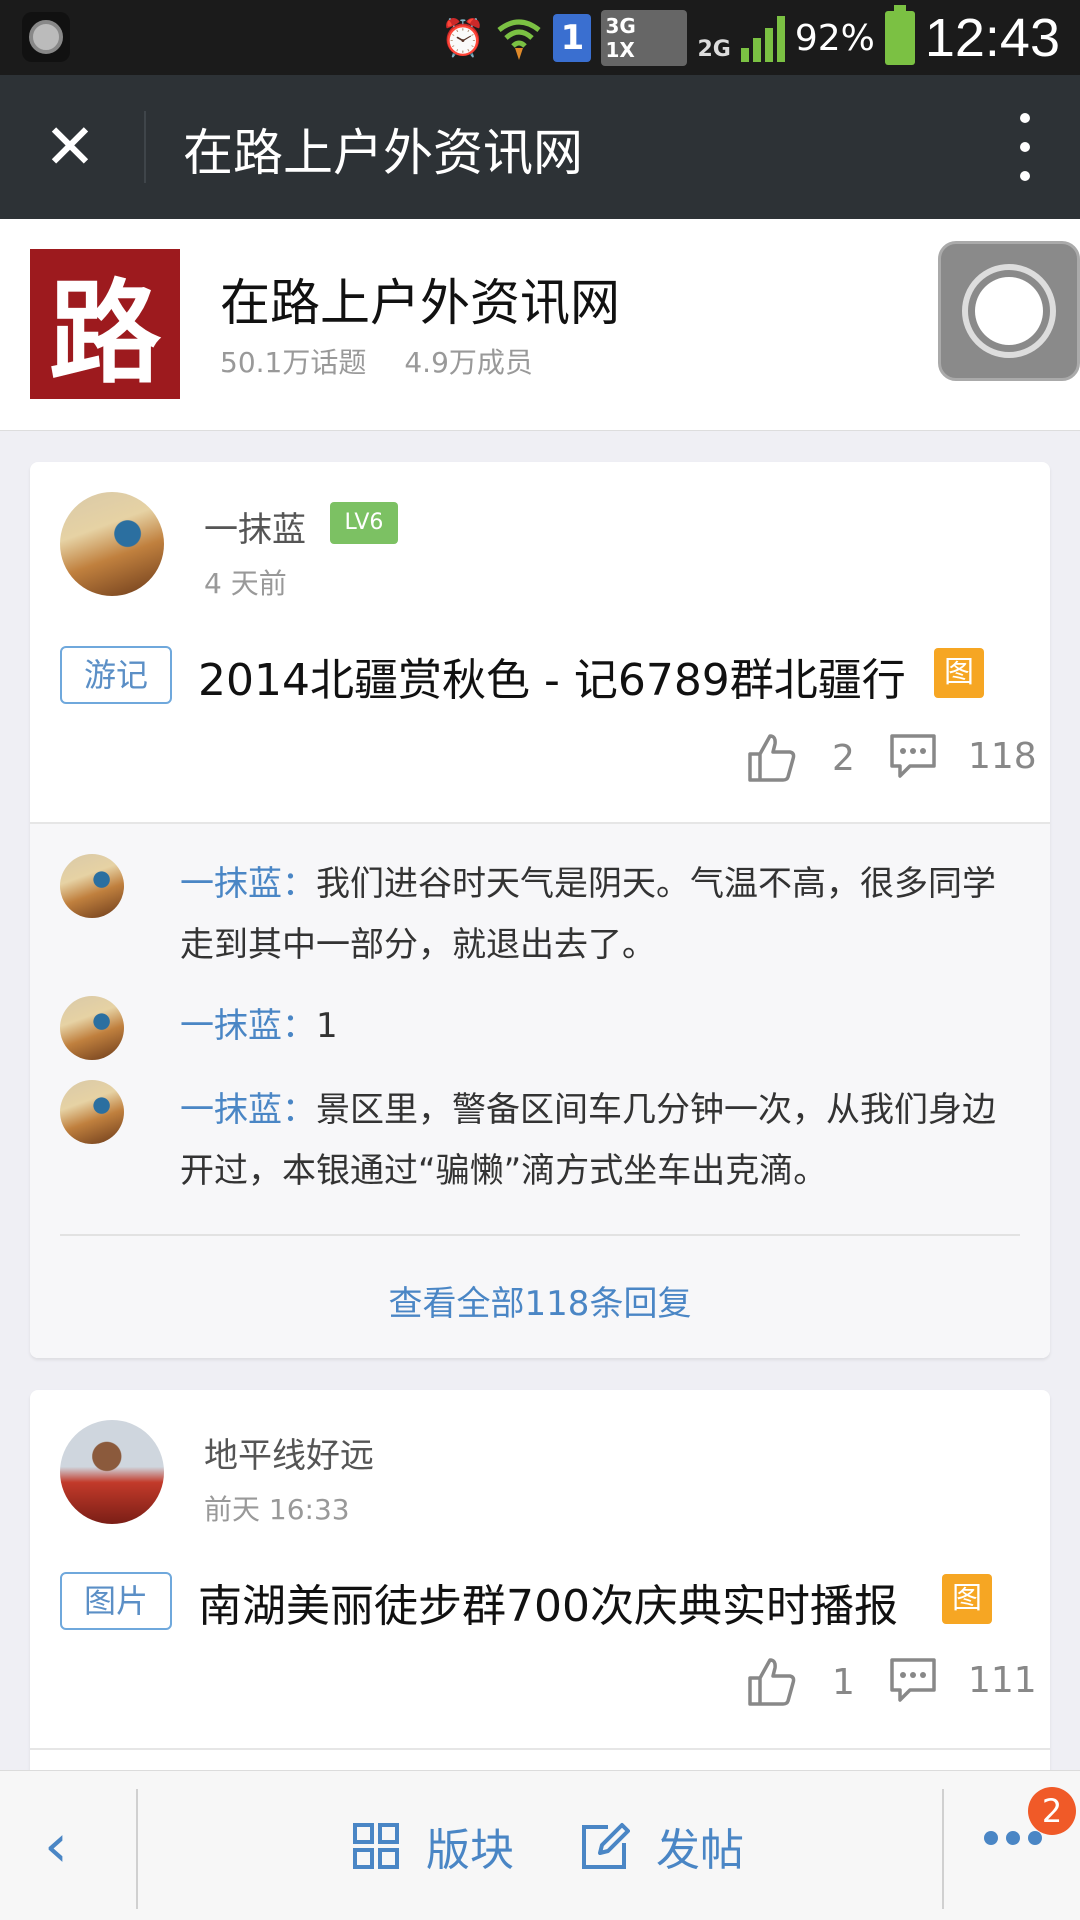 This screenshot has height=1920, width=1080. I want to click on author-name: 地平线好远, so click(289, 1452).